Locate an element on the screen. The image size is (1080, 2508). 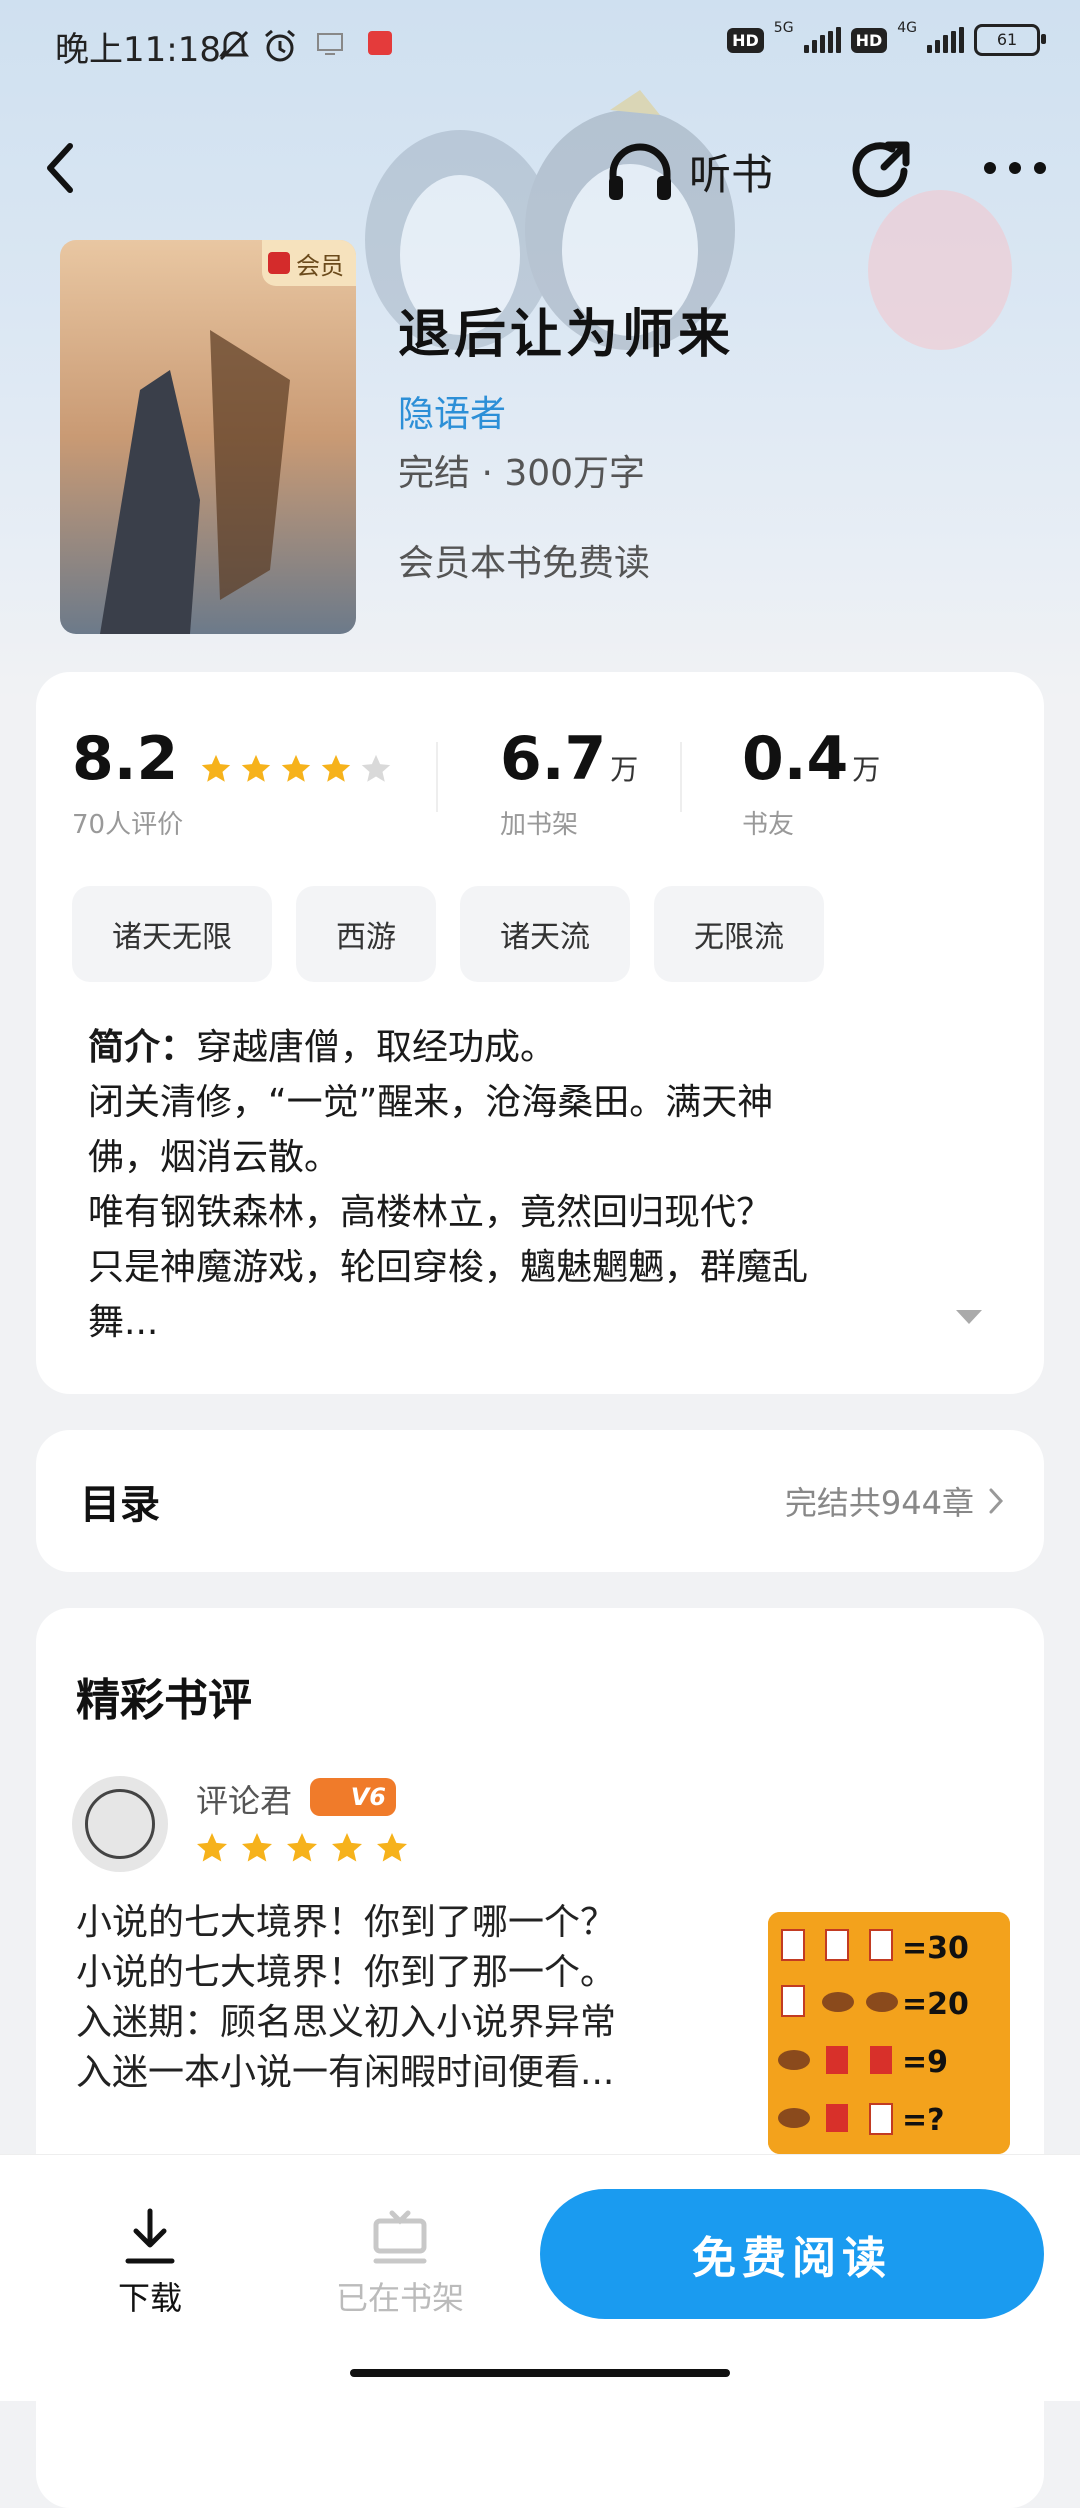
shelf-unit: 万 is located at coordinates (624, 769).